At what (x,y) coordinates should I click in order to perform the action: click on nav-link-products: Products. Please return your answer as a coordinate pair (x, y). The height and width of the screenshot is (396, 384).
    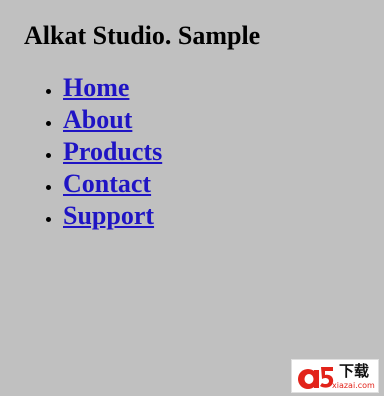
    Looking at the image, I should click on (112, 151).